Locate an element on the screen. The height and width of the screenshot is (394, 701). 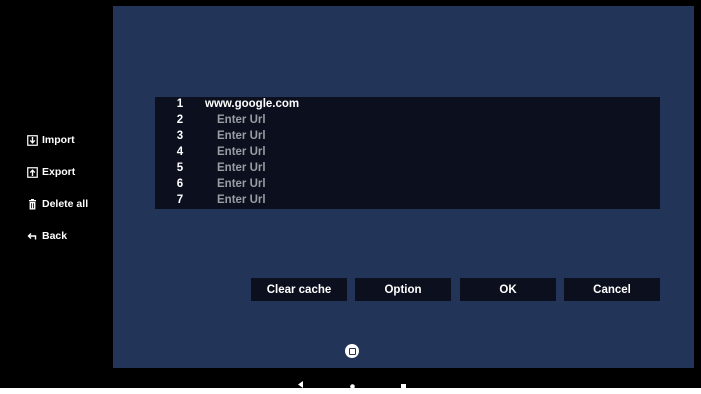
url-row: 6 Enter Url is located at coordinates (407, 186).